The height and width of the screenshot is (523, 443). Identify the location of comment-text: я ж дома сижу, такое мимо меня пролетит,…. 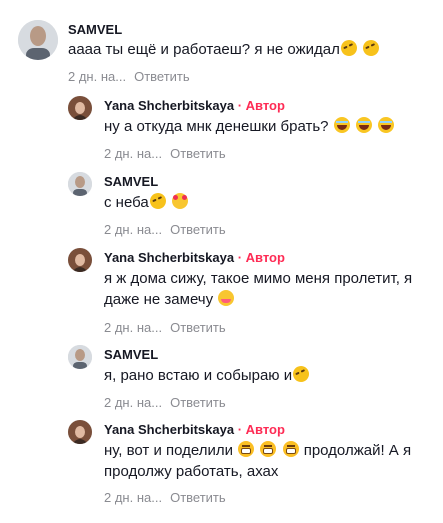
(258, 289).